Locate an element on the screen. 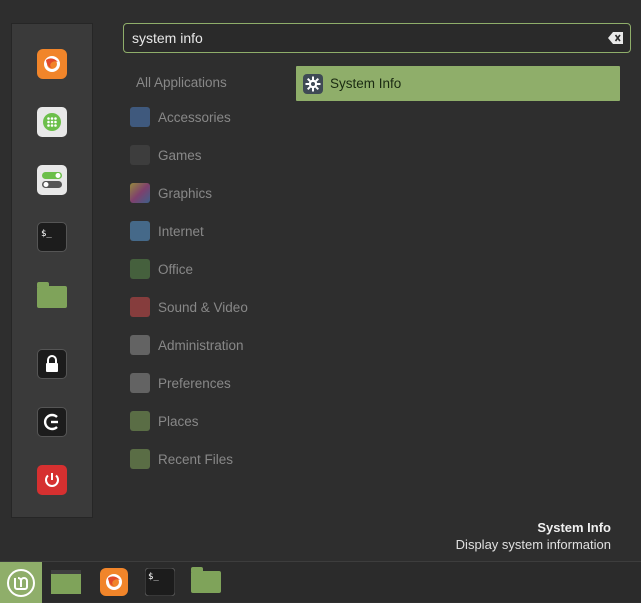 Image resolution: width=641 pixels, height=603 pixels. category-label: Places is located at coordinates (178, 421).